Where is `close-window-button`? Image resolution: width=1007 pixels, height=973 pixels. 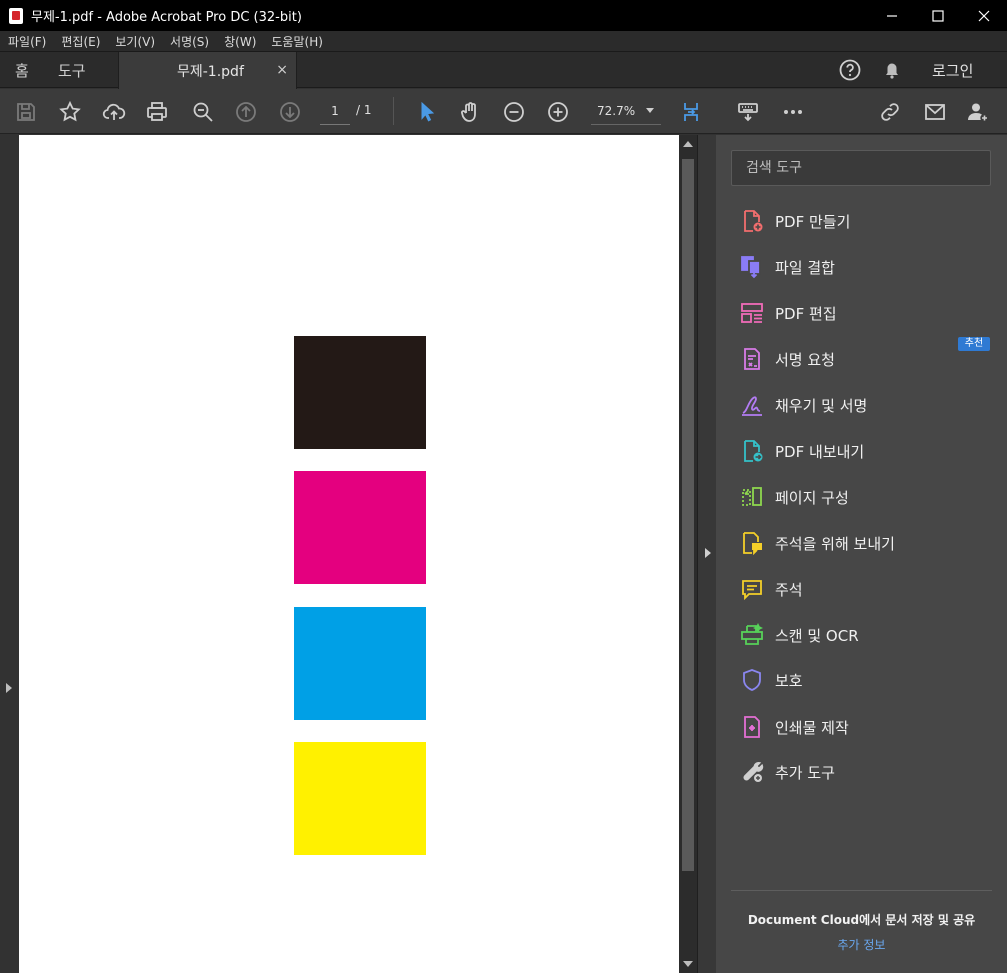 close-window-button is located at coordinates (984, 15).